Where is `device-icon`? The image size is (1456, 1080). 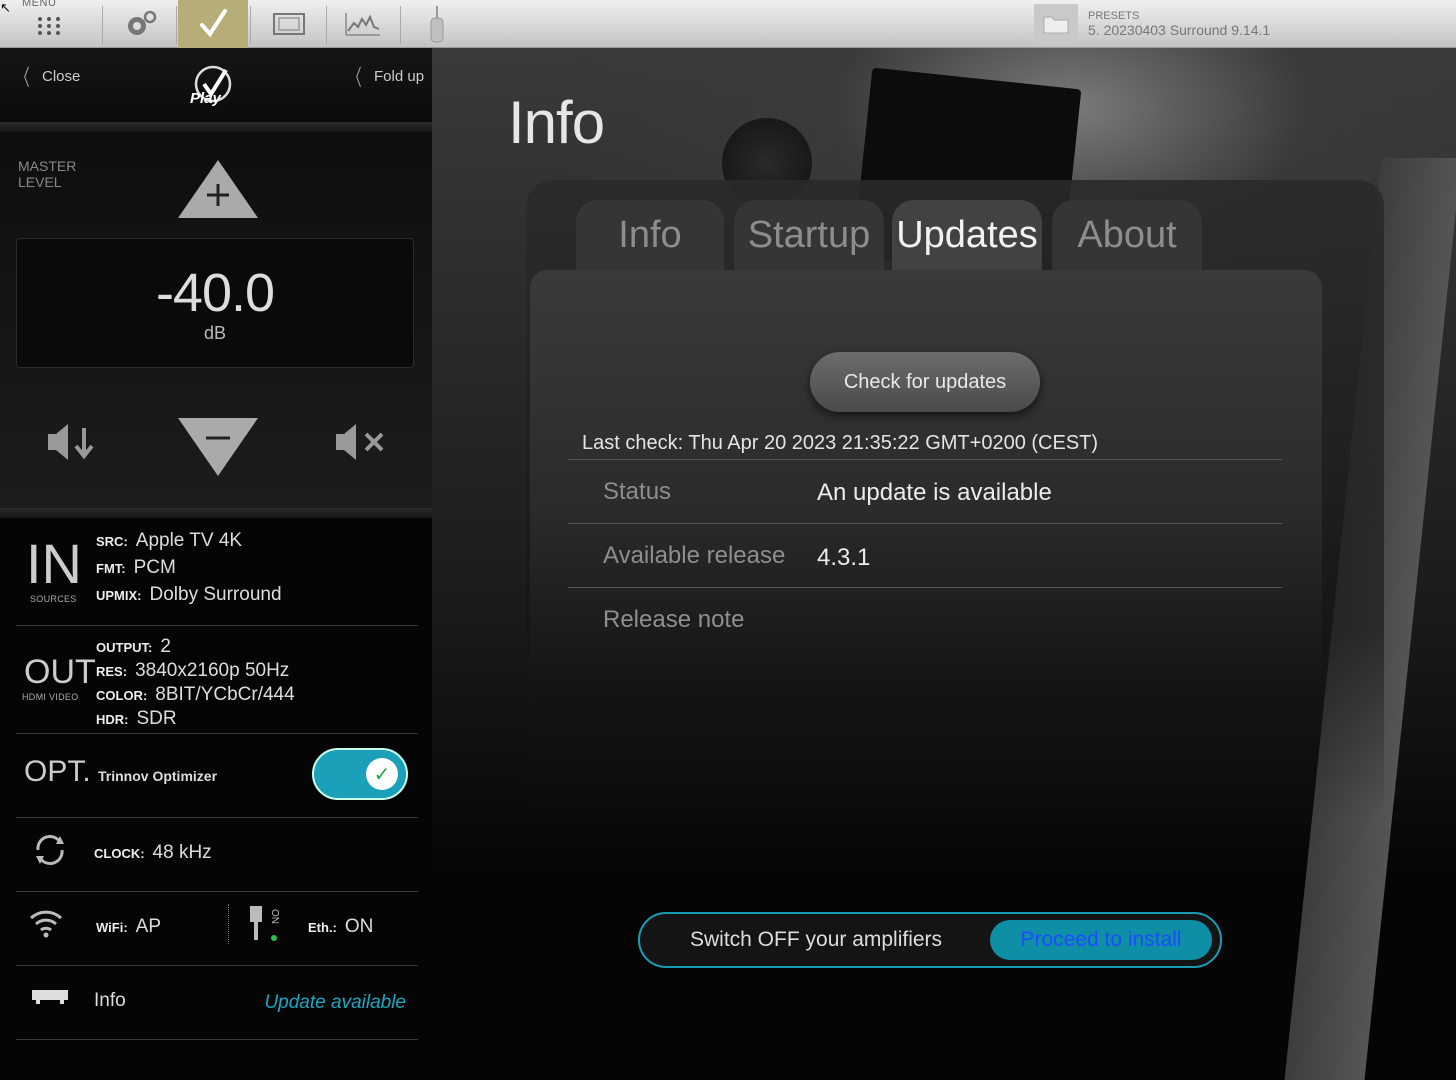
device-icon is located at coordinates (50, 997).